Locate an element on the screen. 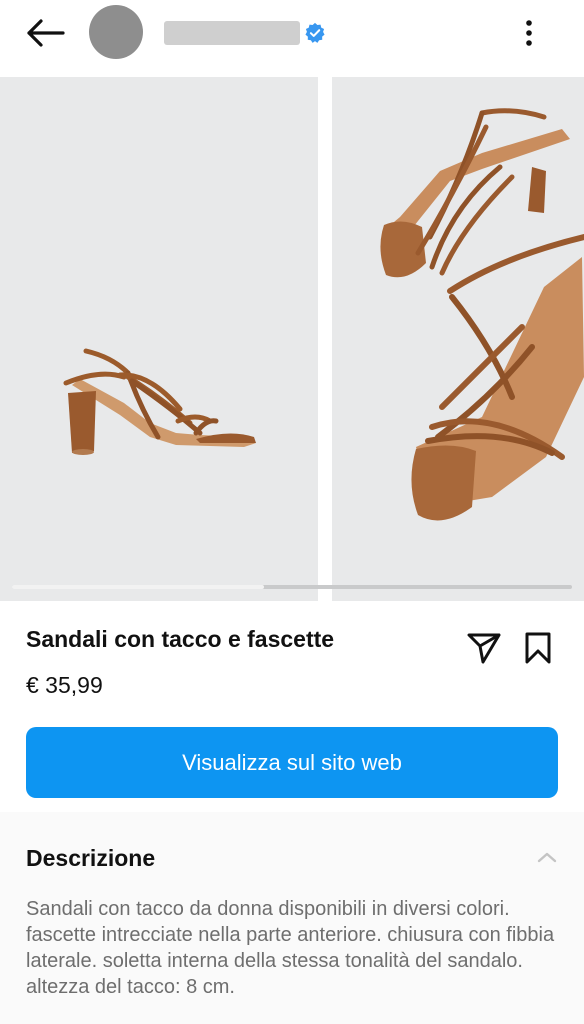  more-options-button is located at coordinates (529, 33).